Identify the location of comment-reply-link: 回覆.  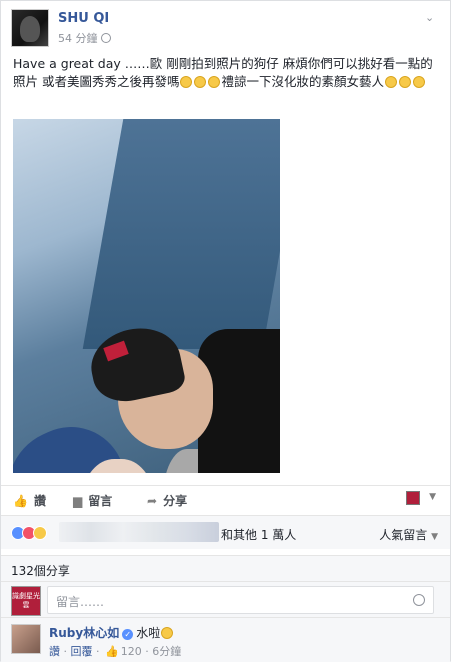
(82, 651).